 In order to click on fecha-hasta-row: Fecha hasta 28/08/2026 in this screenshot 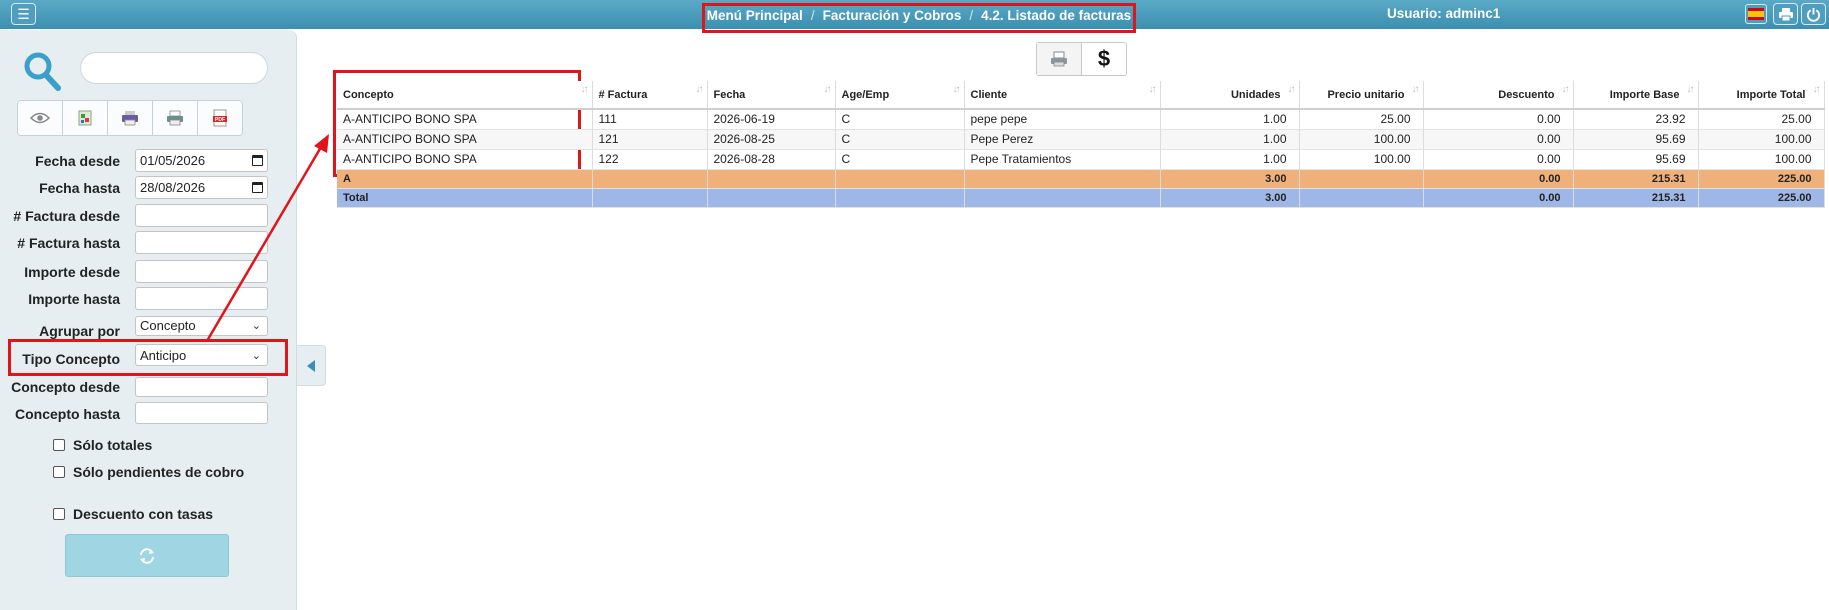, I will do `click(148, 188)`.